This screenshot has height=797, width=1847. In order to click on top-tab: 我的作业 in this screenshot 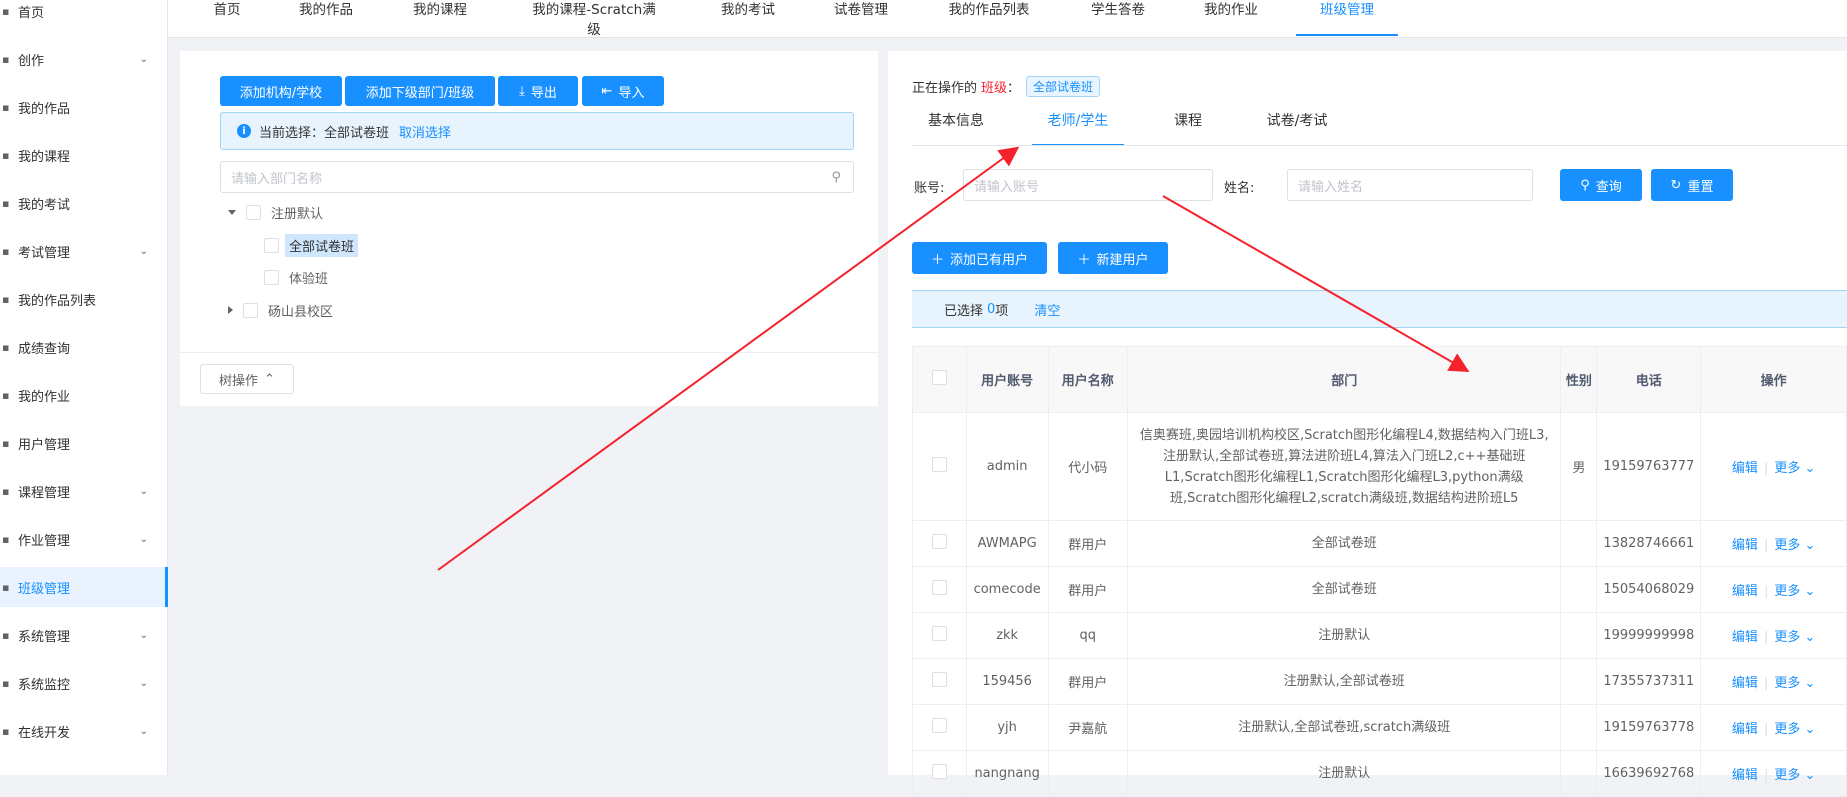, I will do `click(1231, 18)`.